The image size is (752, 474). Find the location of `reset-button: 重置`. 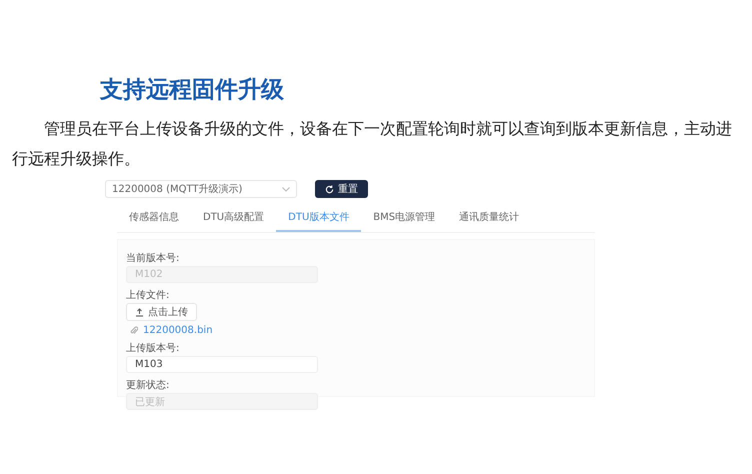

reset-button: 重置 is located at coordinates (341, 189).